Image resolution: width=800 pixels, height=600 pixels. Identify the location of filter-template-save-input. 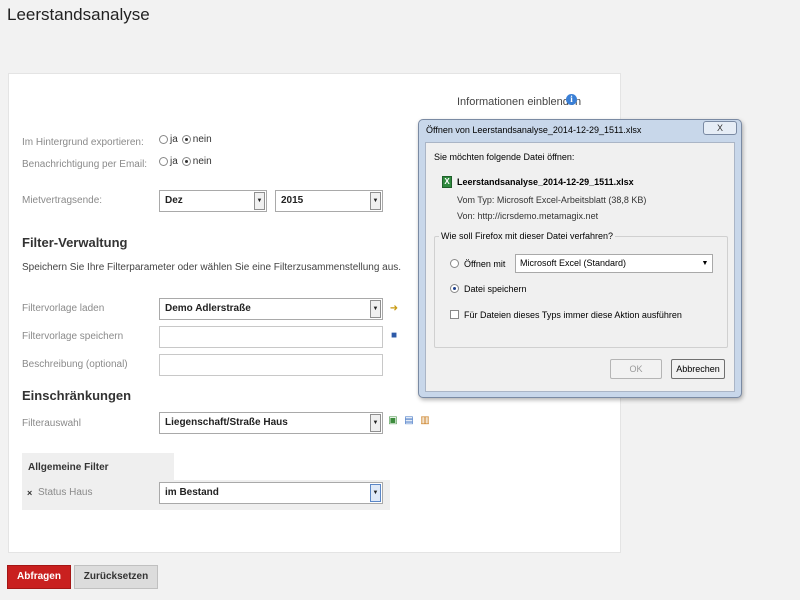
(271, 337).